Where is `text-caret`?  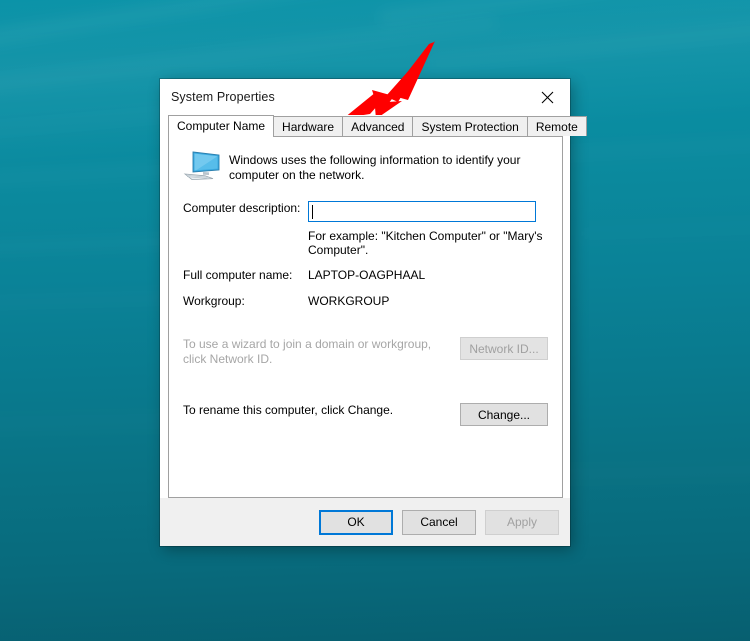 text-caret is located at coordinates (312, 211).